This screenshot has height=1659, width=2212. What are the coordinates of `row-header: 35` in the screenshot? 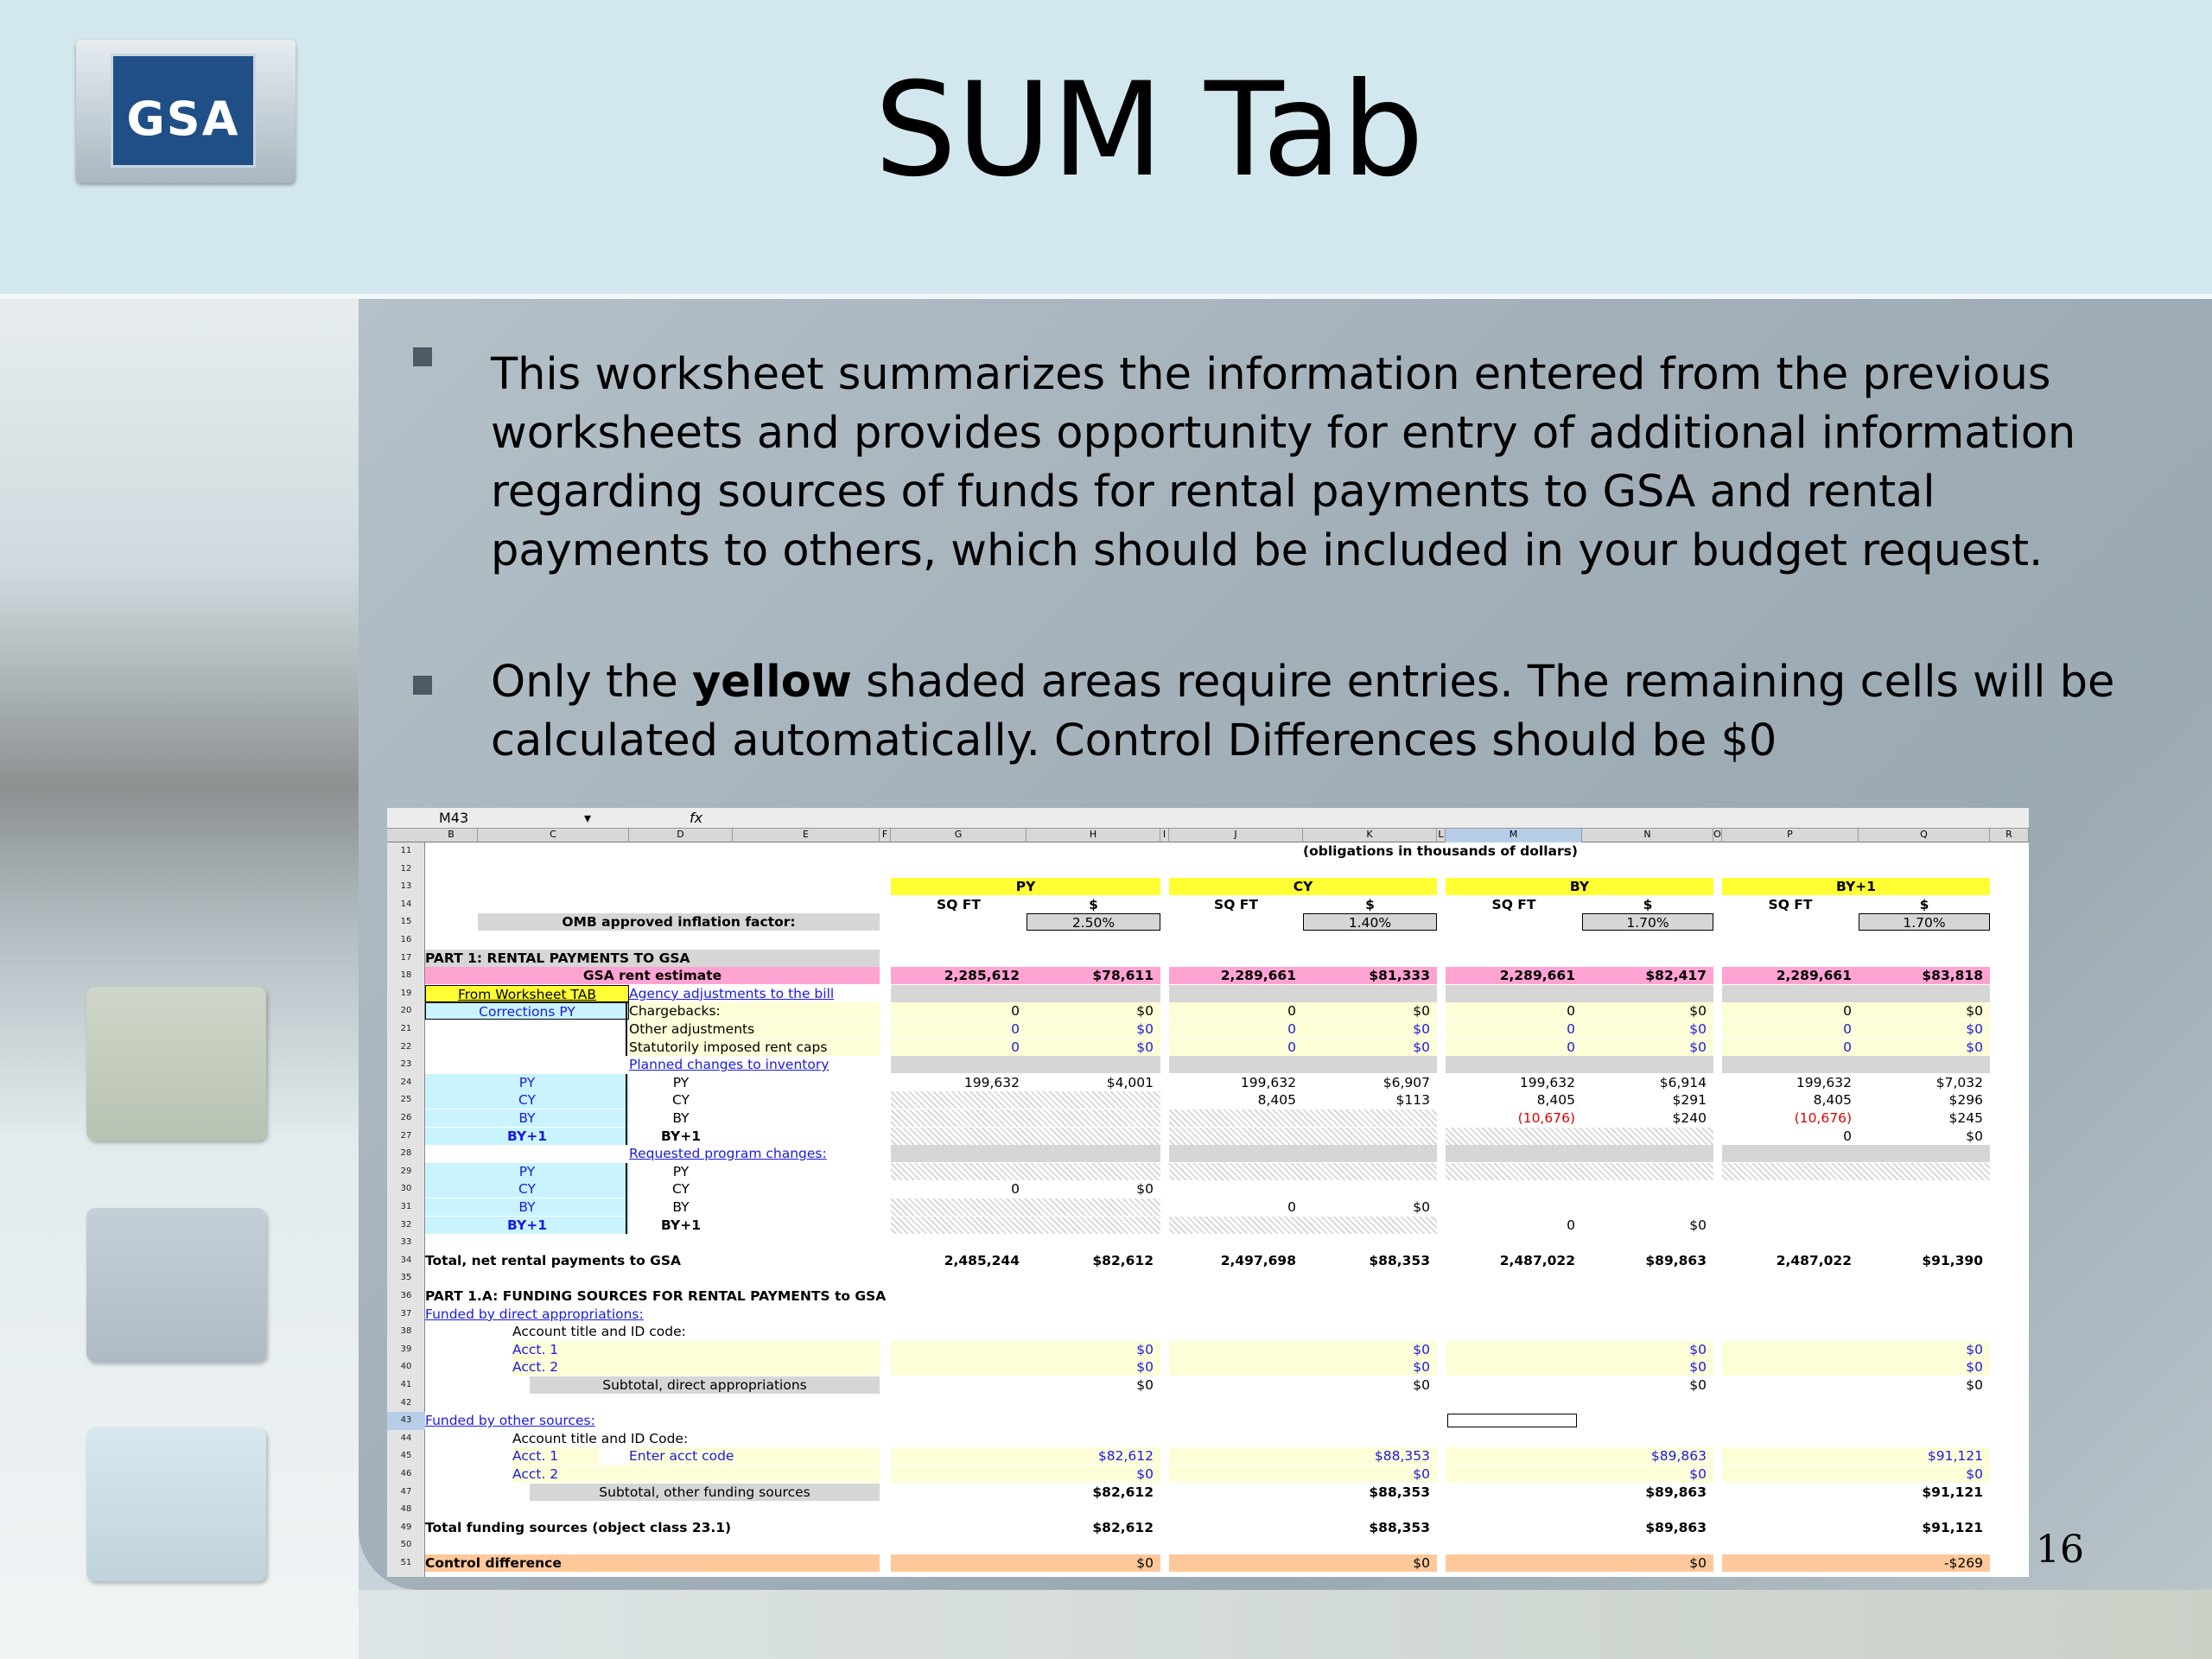 It's located at (406, 1278).